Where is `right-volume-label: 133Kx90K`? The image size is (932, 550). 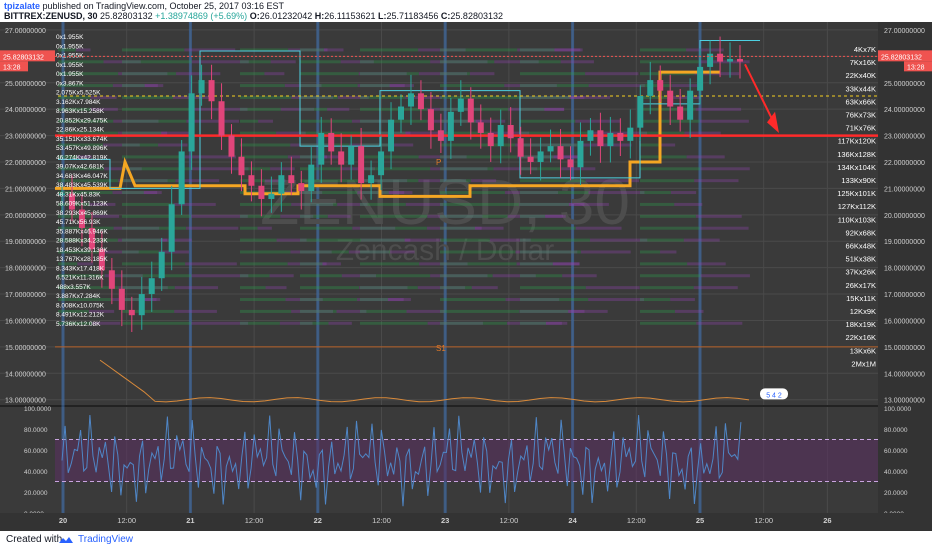
right-volume-label: 133Kx90K is located at coordinates (858, 180).